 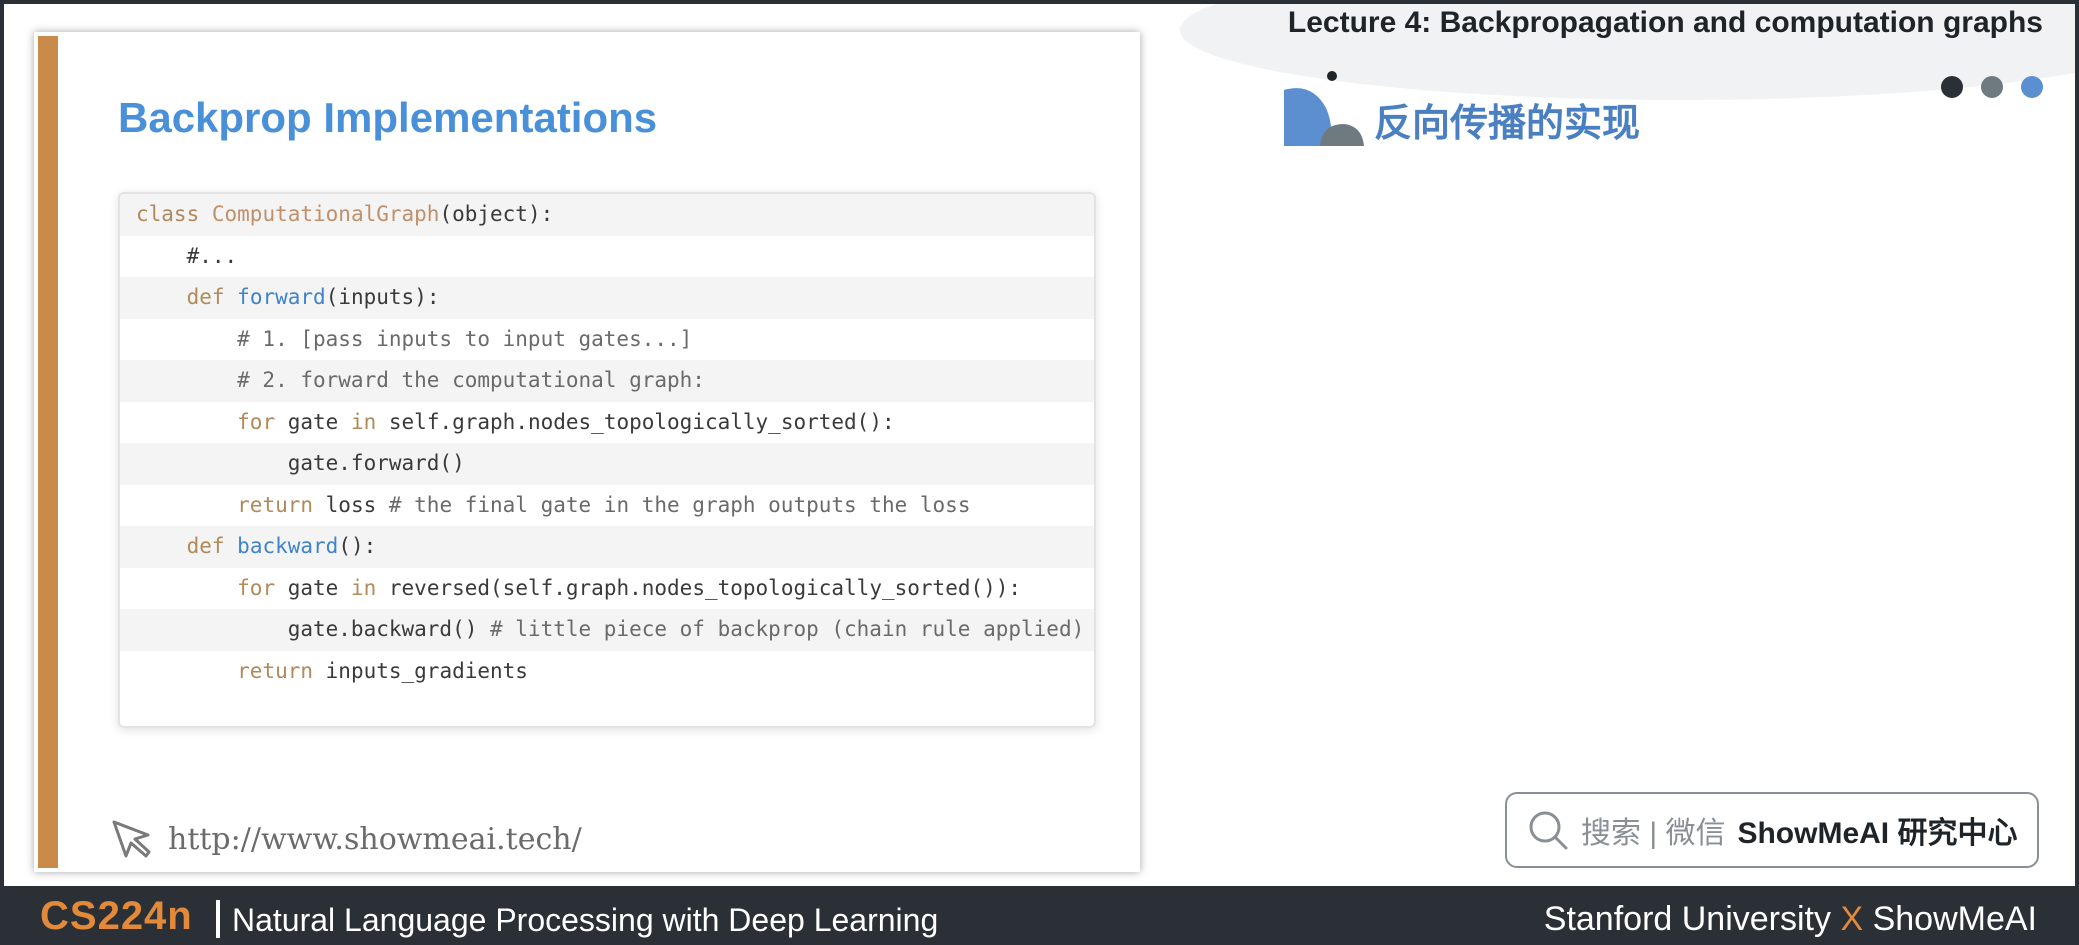 What do you see at coordinates (48, 452) in the screenshot?
I see `slide-accent-bar` at bounding box center [48, 452].